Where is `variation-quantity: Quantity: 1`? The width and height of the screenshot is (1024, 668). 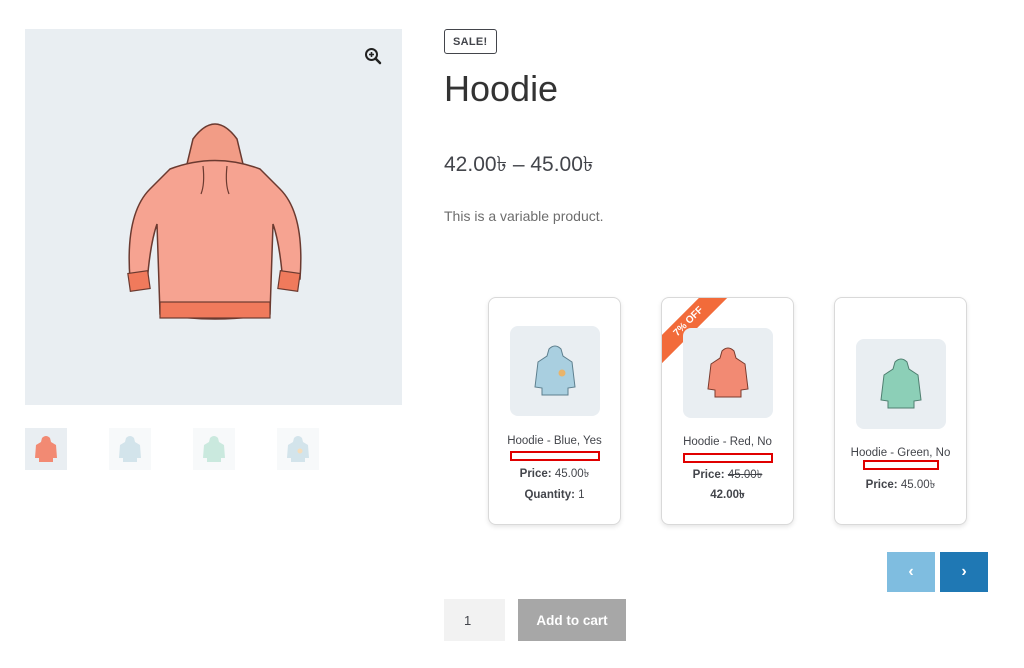
variation-quantity: Quantity: 1 is located at coordinates (554, 495).